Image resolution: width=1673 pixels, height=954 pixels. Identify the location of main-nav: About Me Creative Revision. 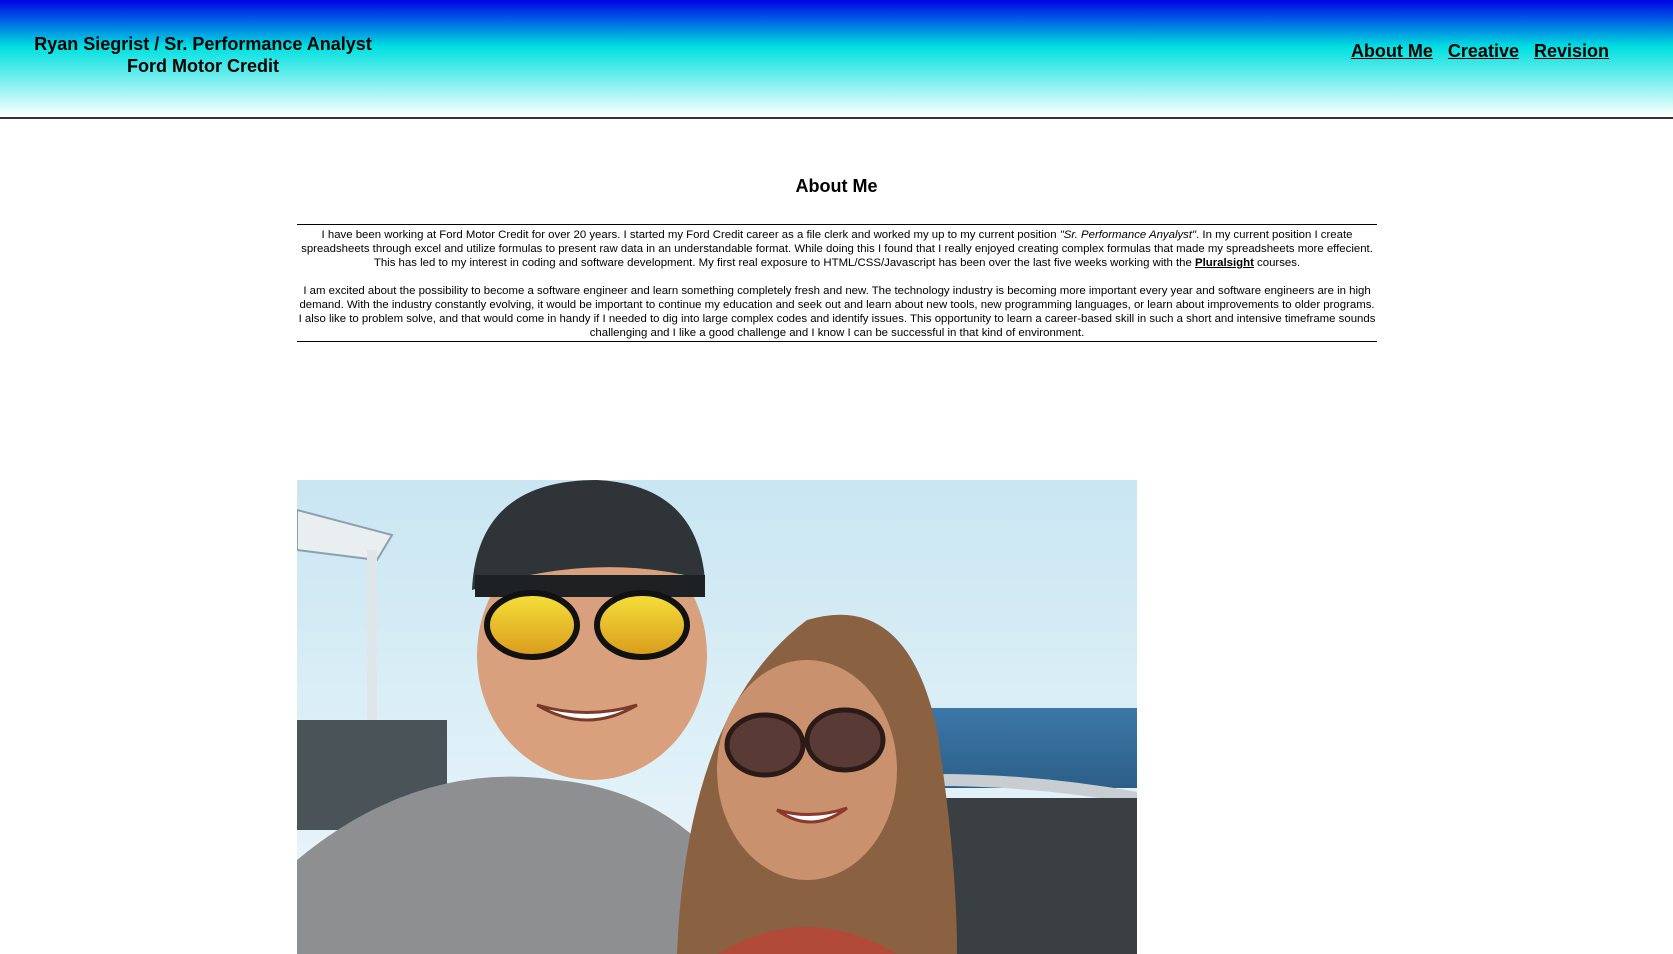
(1480, 51).